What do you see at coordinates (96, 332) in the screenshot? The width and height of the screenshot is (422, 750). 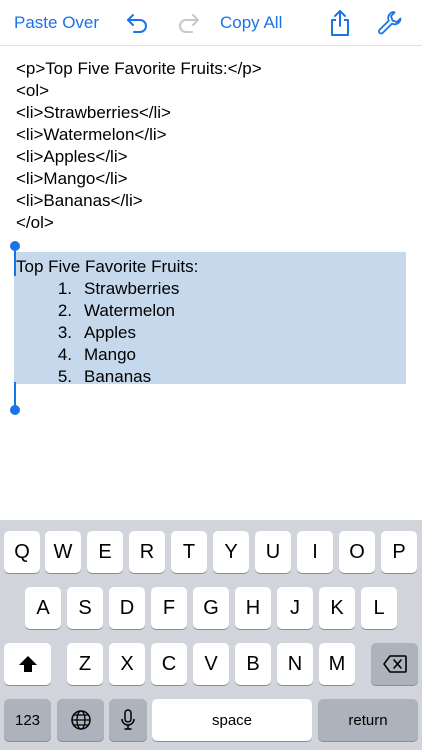 I see `list-item: 3. Apples` at bounding box center [96, 332].